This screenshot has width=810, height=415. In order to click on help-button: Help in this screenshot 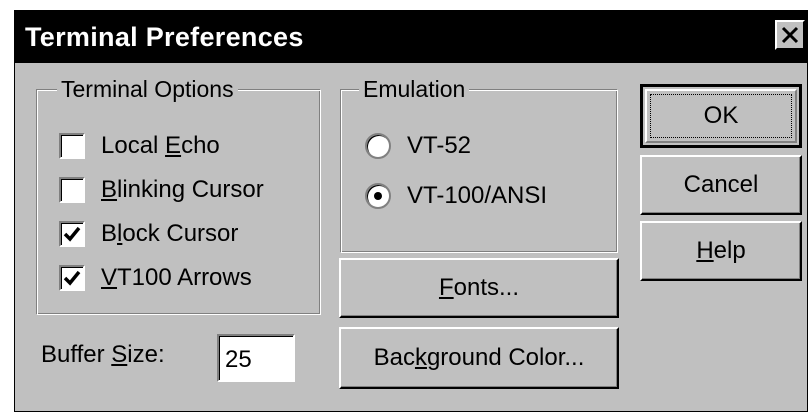, I will do `click(721, 251)`.